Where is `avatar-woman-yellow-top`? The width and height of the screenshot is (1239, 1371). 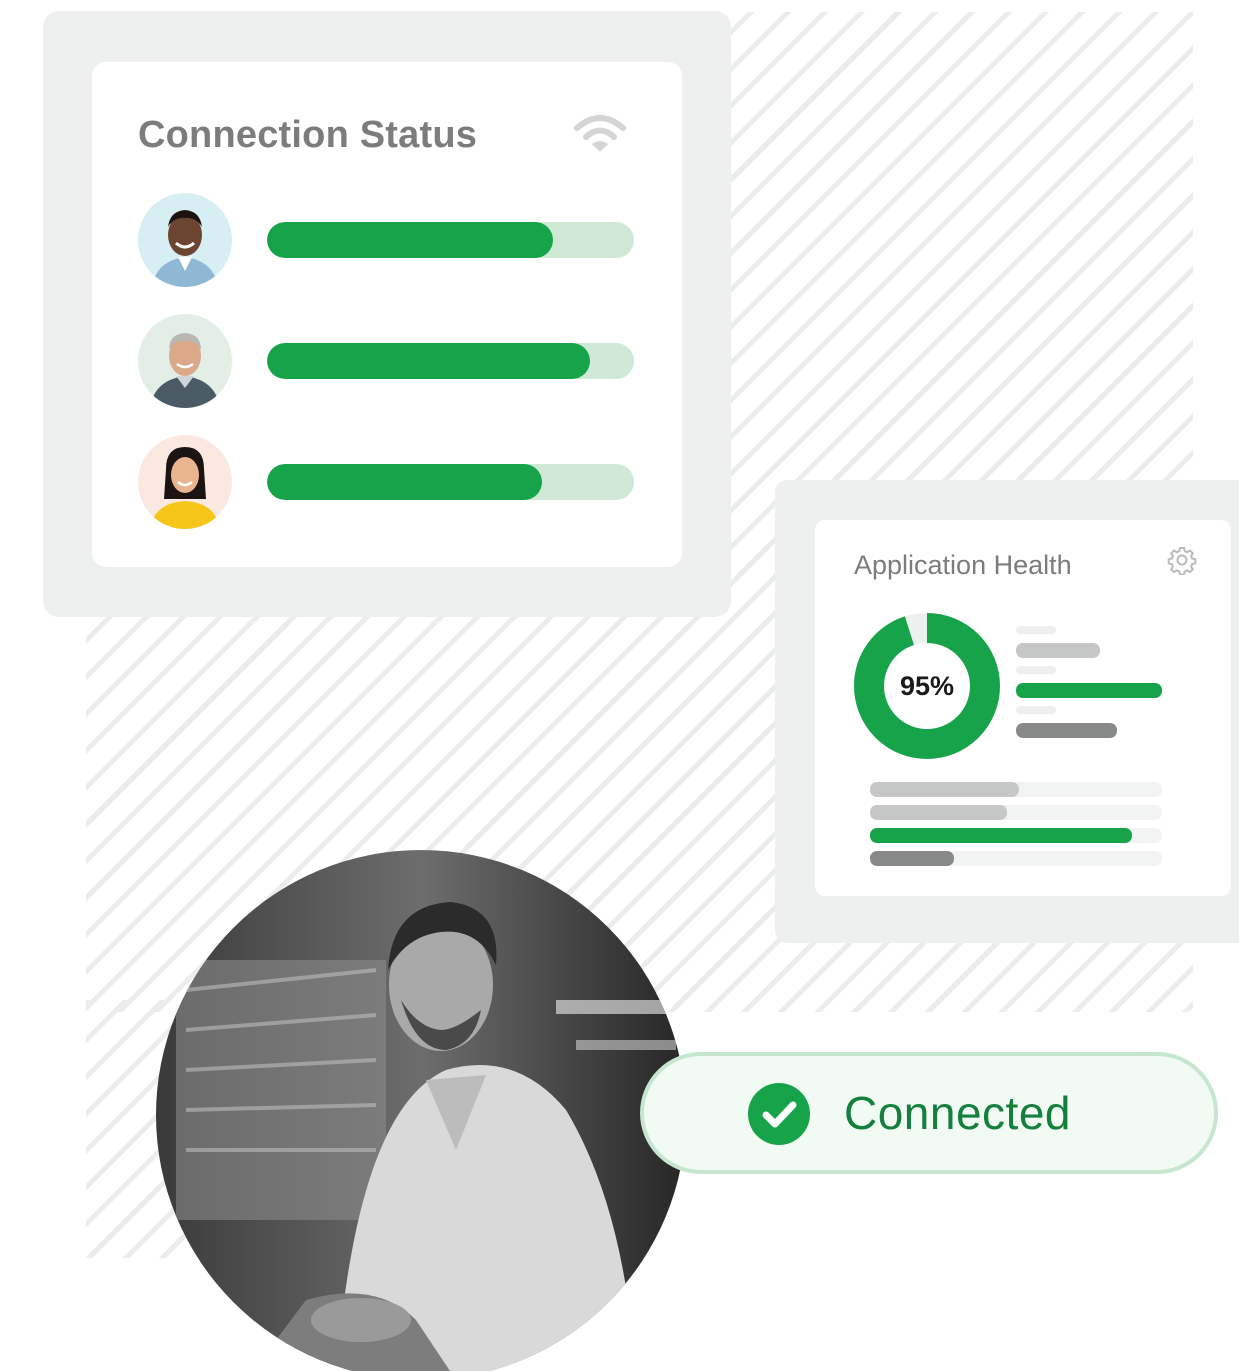
avatar-woman-yellow-top is located at coordinates (185, 482).